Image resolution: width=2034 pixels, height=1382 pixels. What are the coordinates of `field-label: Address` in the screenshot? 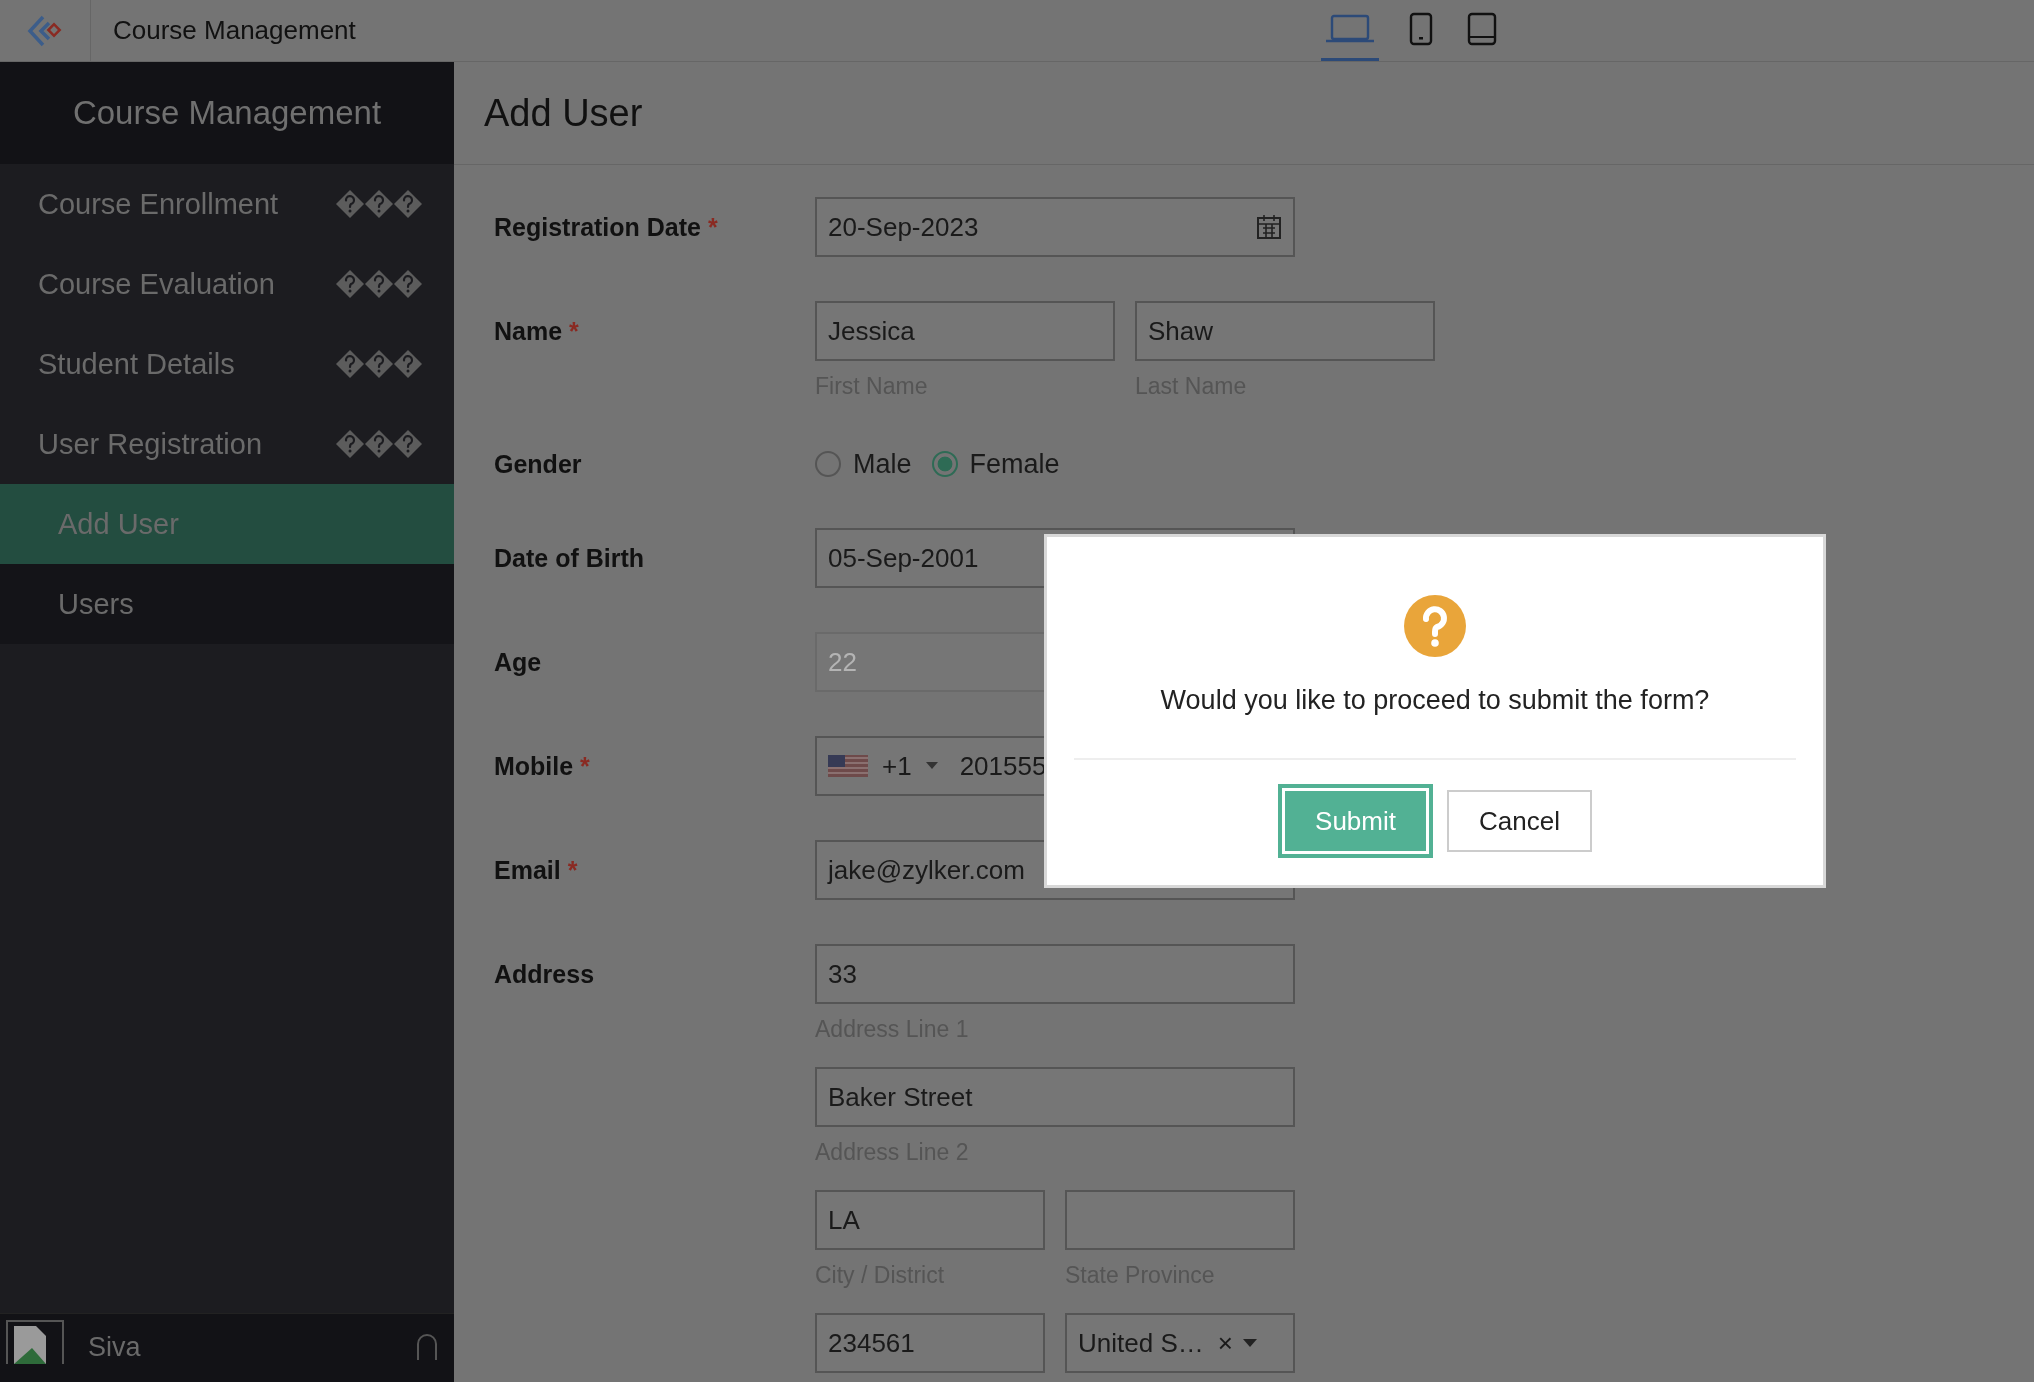 It's located at (545, 974).